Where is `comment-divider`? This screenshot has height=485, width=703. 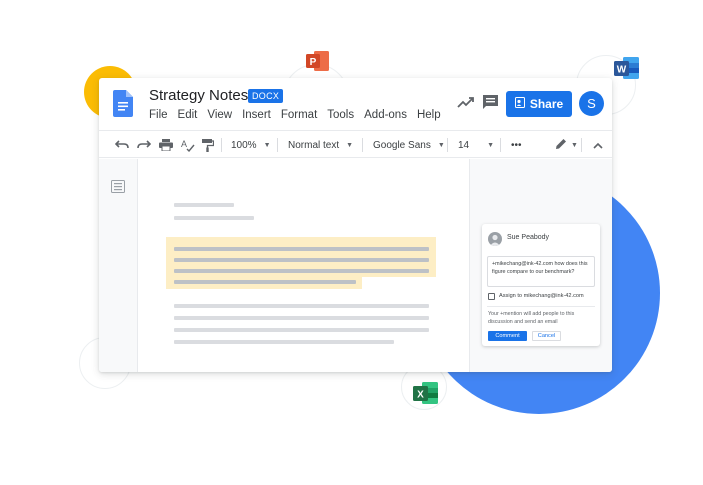 comment-divider is located at coordinates (541, 306).